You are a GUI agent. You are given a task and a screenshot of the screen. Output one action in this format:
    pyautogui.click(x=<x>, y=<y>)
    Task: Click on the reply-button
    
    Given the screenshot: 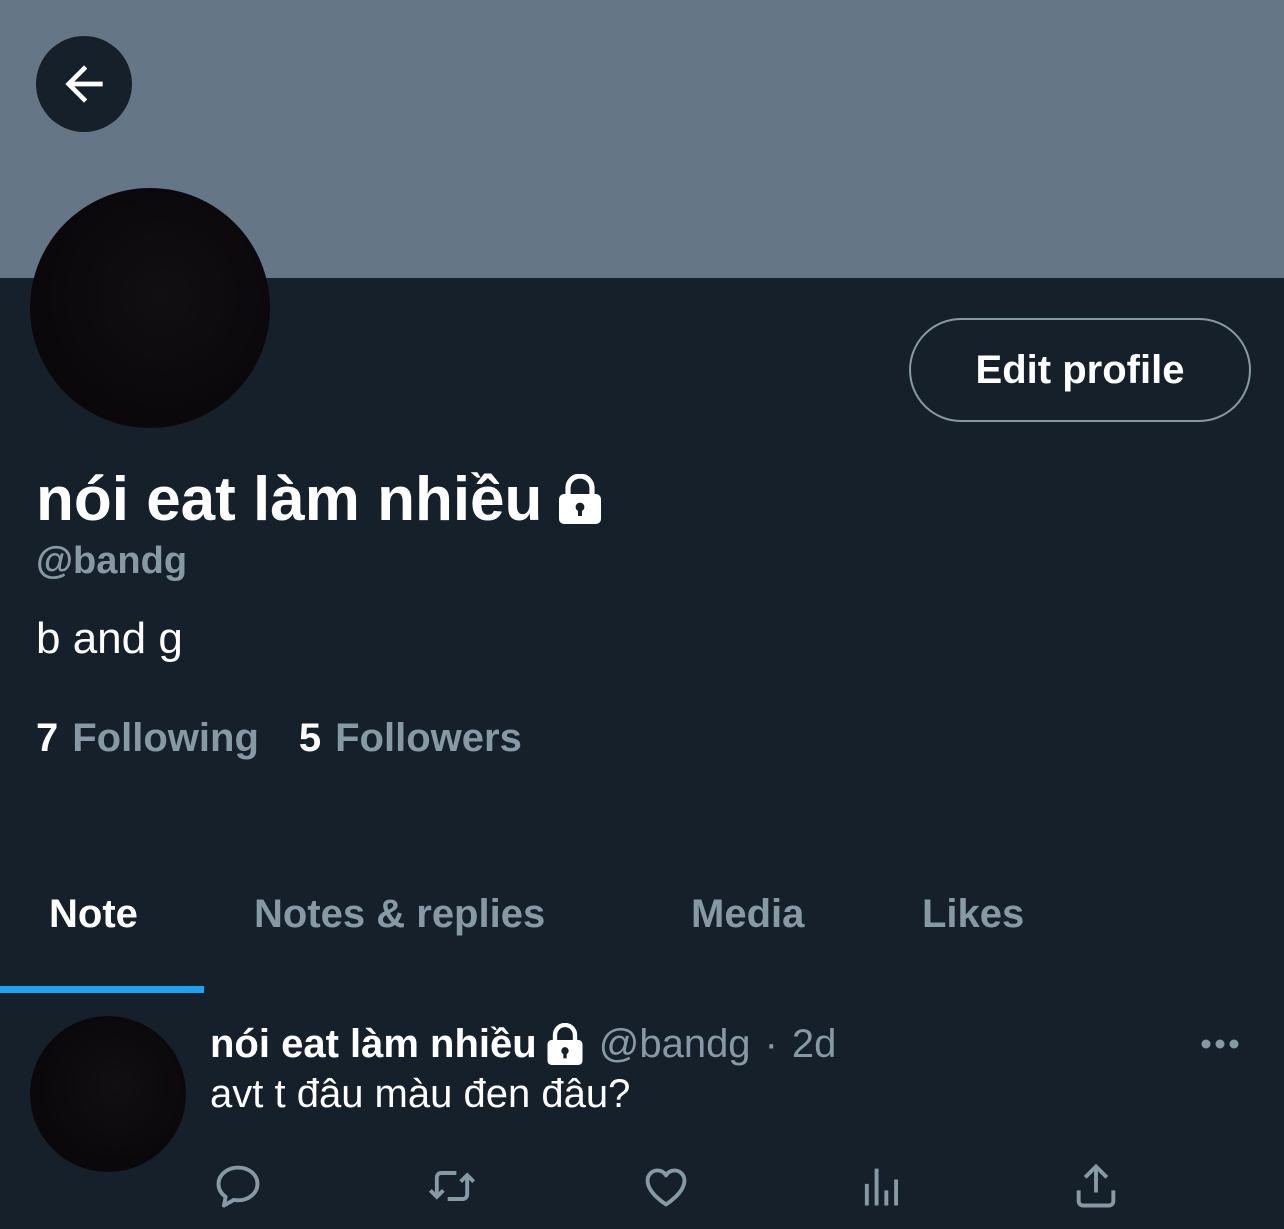 What is the action you would take?
    pyautogui.click(x=238, y=1186)
    